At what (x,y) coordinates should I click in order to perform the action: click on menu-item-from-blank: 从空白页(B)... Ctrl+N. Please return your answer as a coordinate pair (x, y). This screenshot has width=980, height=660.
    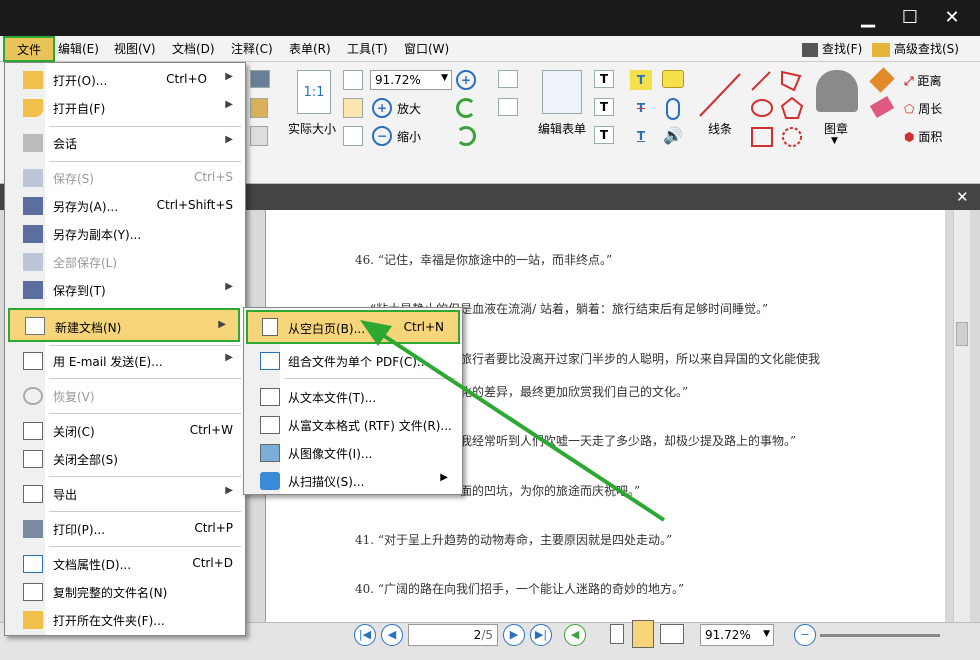
    Looking at the image, I should click on (353, 327).